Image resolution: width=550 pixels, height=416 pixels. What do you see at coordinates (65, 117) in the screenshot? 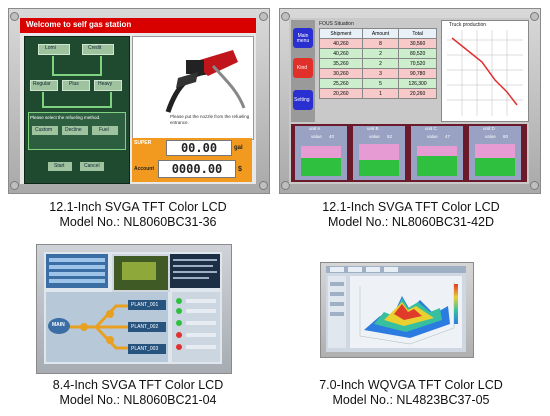
I see `instruction-text: Please select the refueling method.` at bounding box center [65, 117].